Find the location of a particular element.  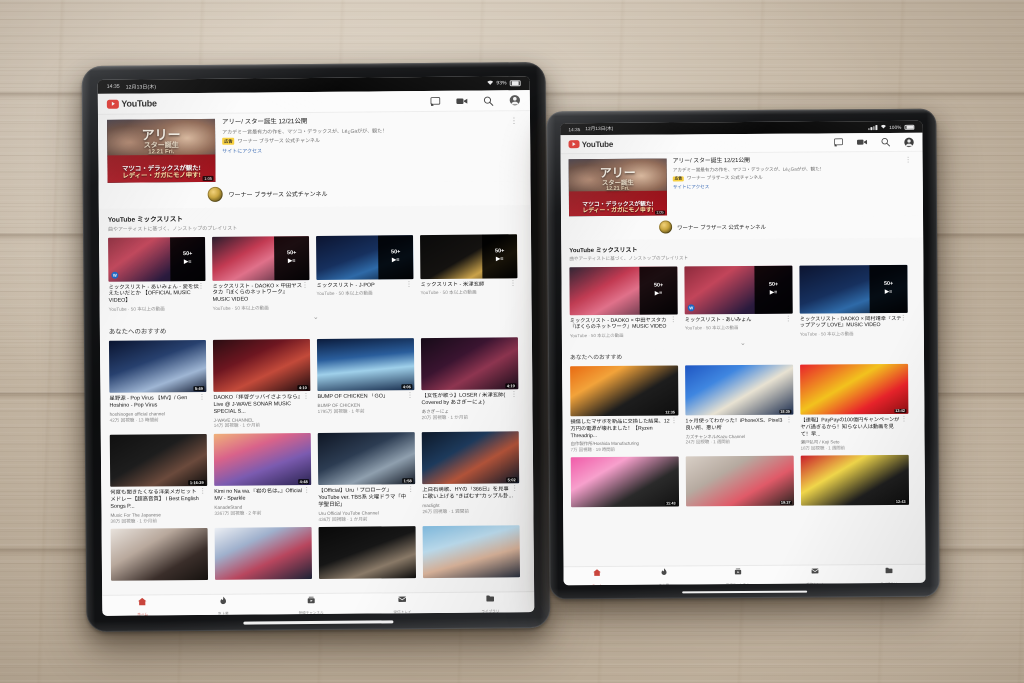

video-thumbnail: 4:10 is located at coordinates (261, 365).